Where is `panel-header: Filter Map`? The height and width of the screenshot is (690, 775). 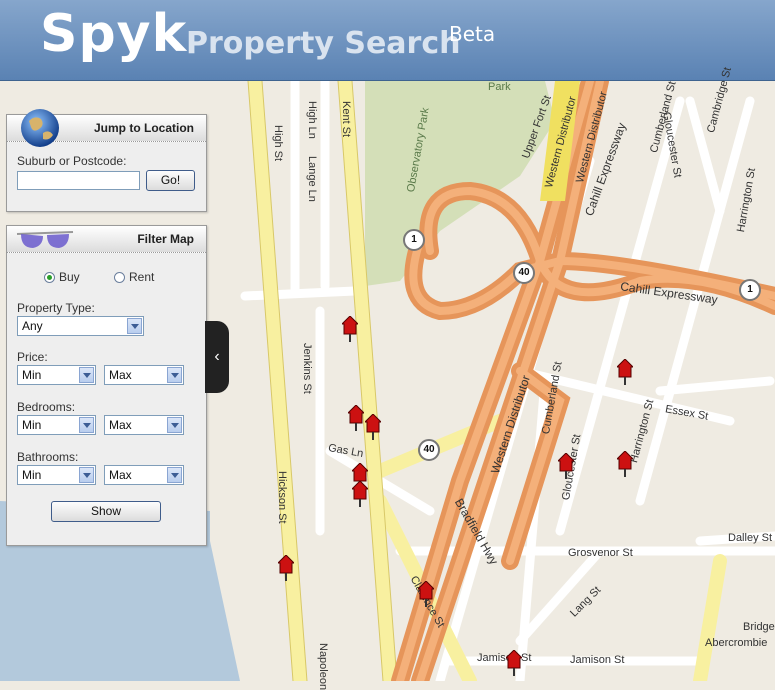 panel-header: Filter Map is located at coordinates (106, 239).